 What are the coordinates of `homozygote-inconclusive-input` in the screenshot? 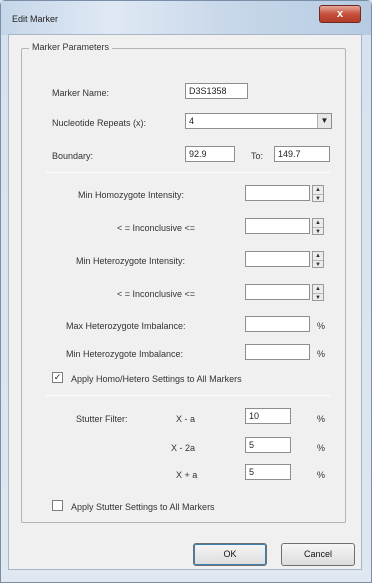 It's located at (277, 226).